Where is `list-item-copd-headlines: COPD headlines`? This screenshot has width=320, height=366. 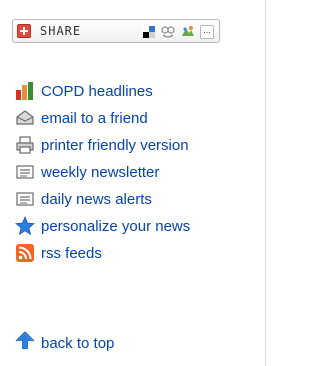 list-item-copd-headlines: COPD headlines is located at coordinates (137, 92).